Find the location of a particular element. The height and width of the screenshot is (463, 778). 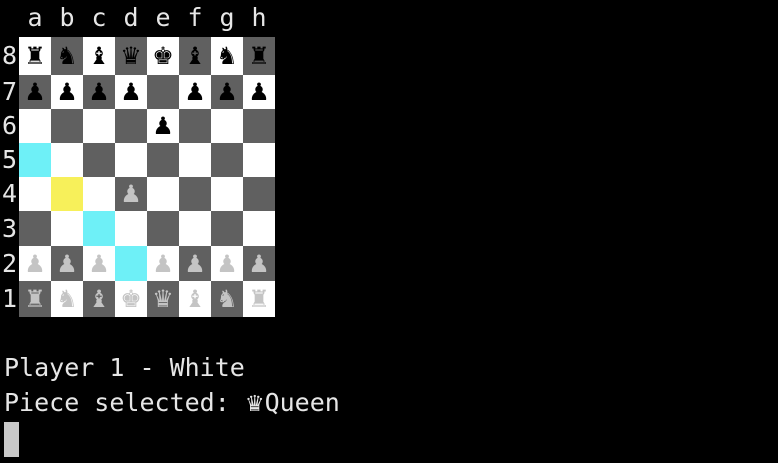

square-g5 is located at coordinates (227, 160).